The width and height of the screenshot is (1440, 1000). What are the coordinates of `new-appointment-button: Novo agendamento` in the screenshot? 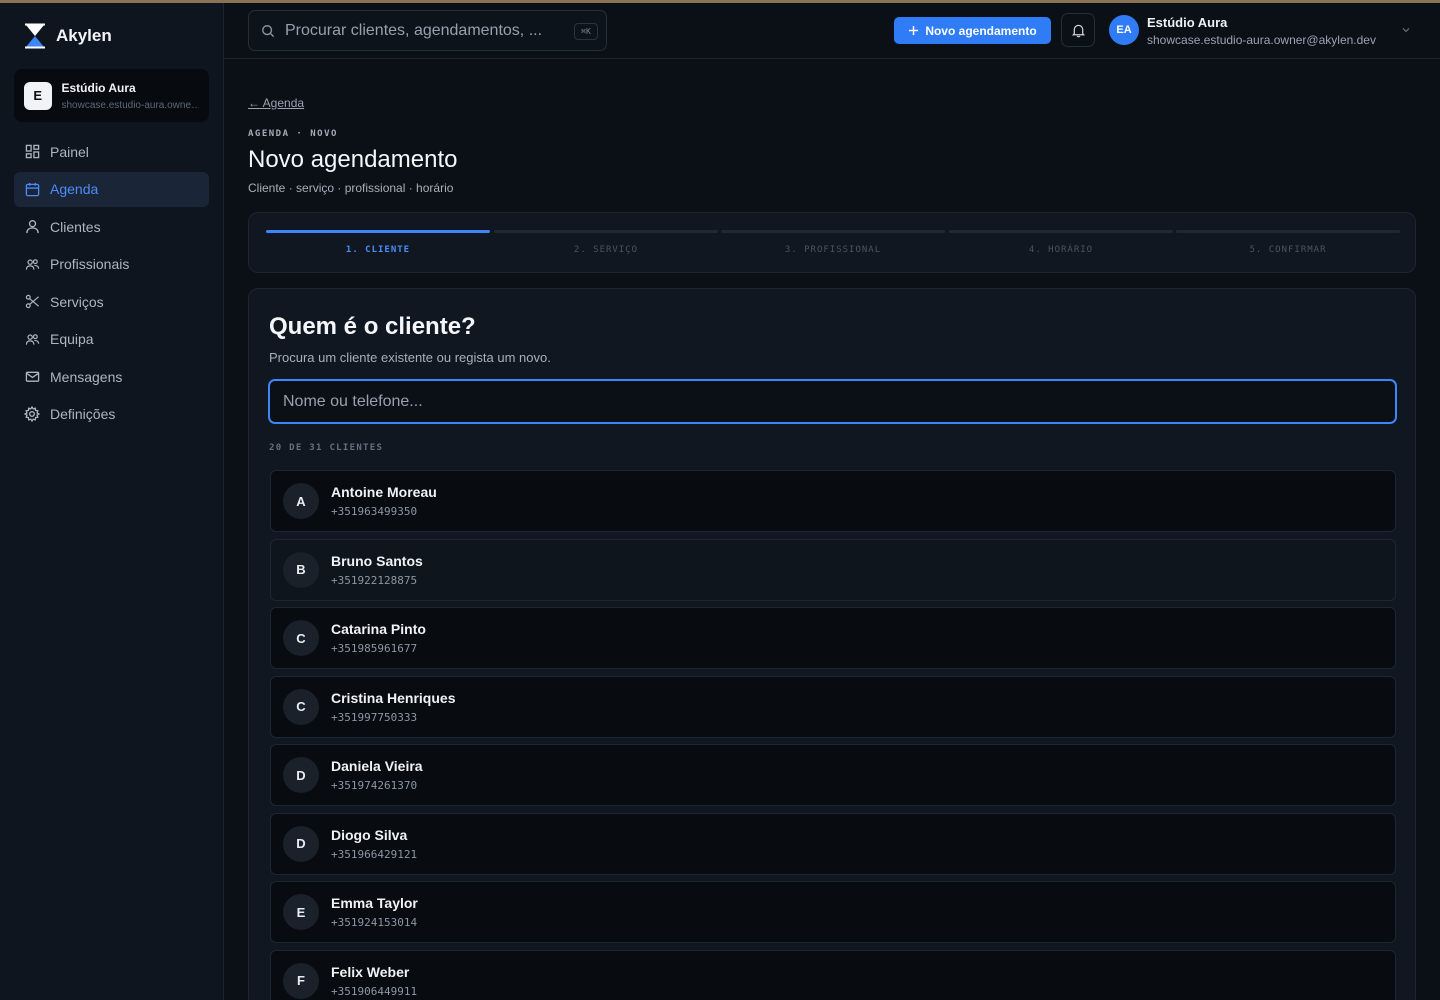 It's located at (972, 30).